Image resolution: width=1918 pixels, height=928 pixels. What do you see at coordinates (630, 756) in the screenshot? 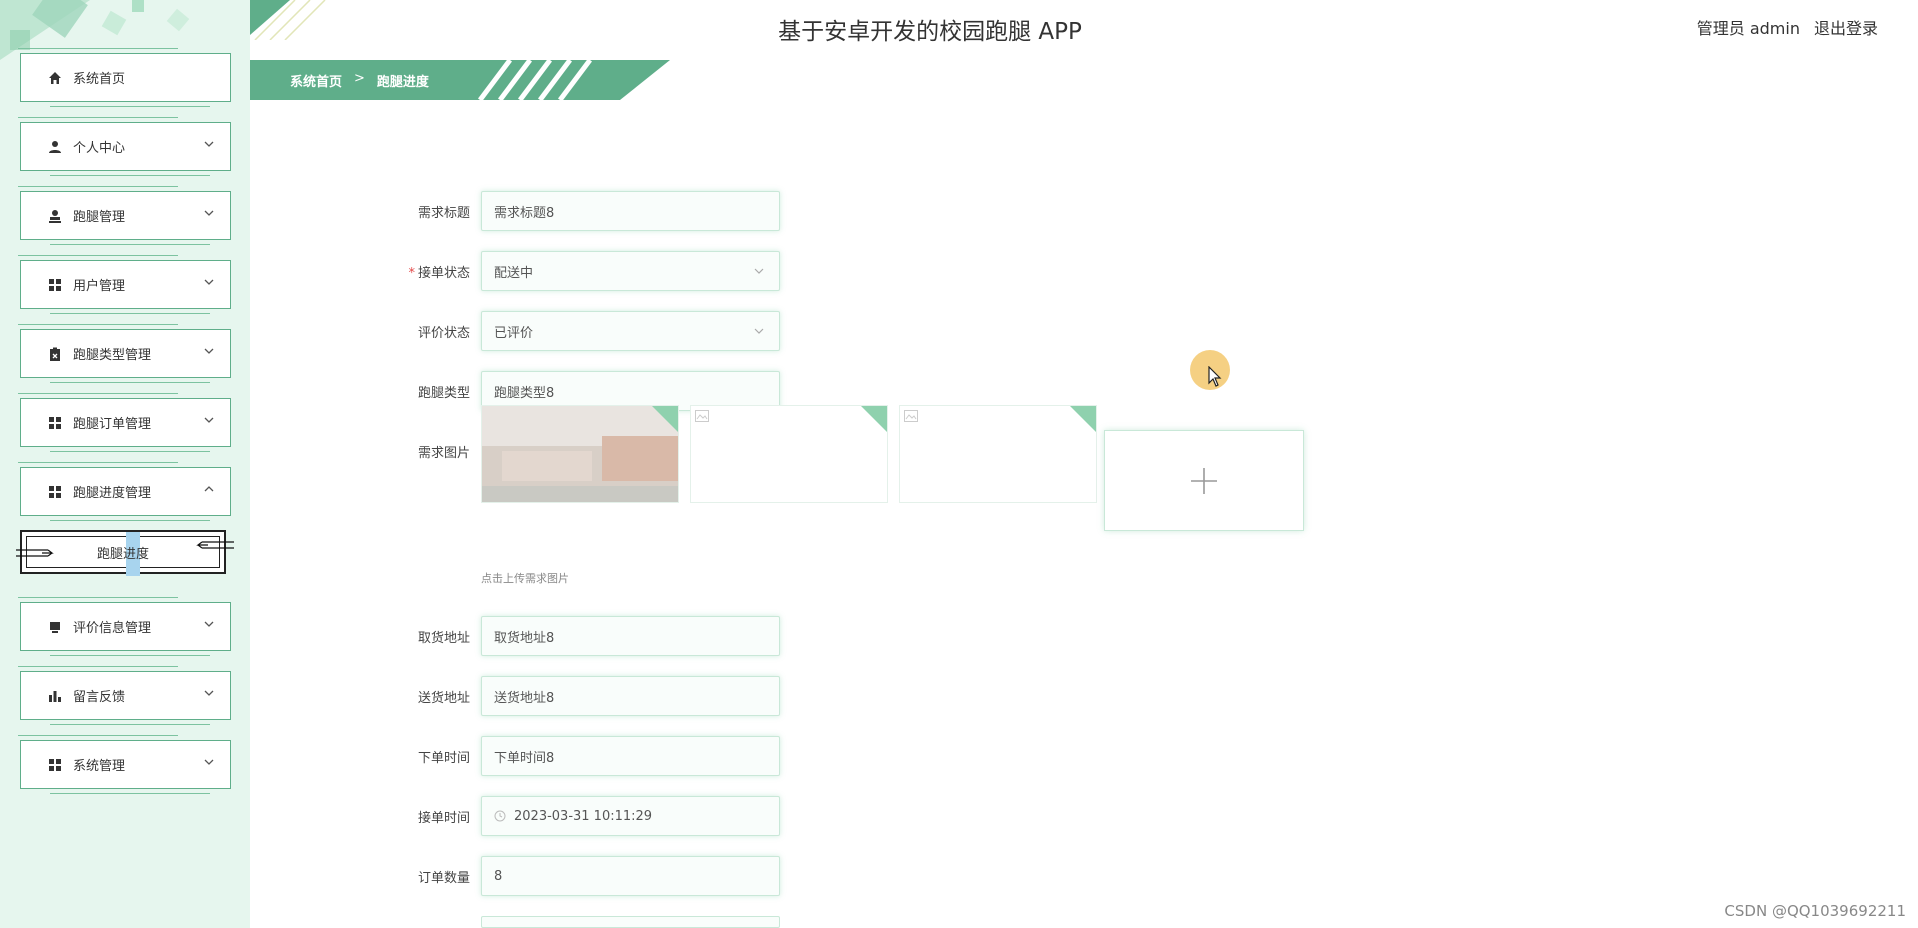
I see `order-time-field: 下单时间8` at bounding box center [630, 756].